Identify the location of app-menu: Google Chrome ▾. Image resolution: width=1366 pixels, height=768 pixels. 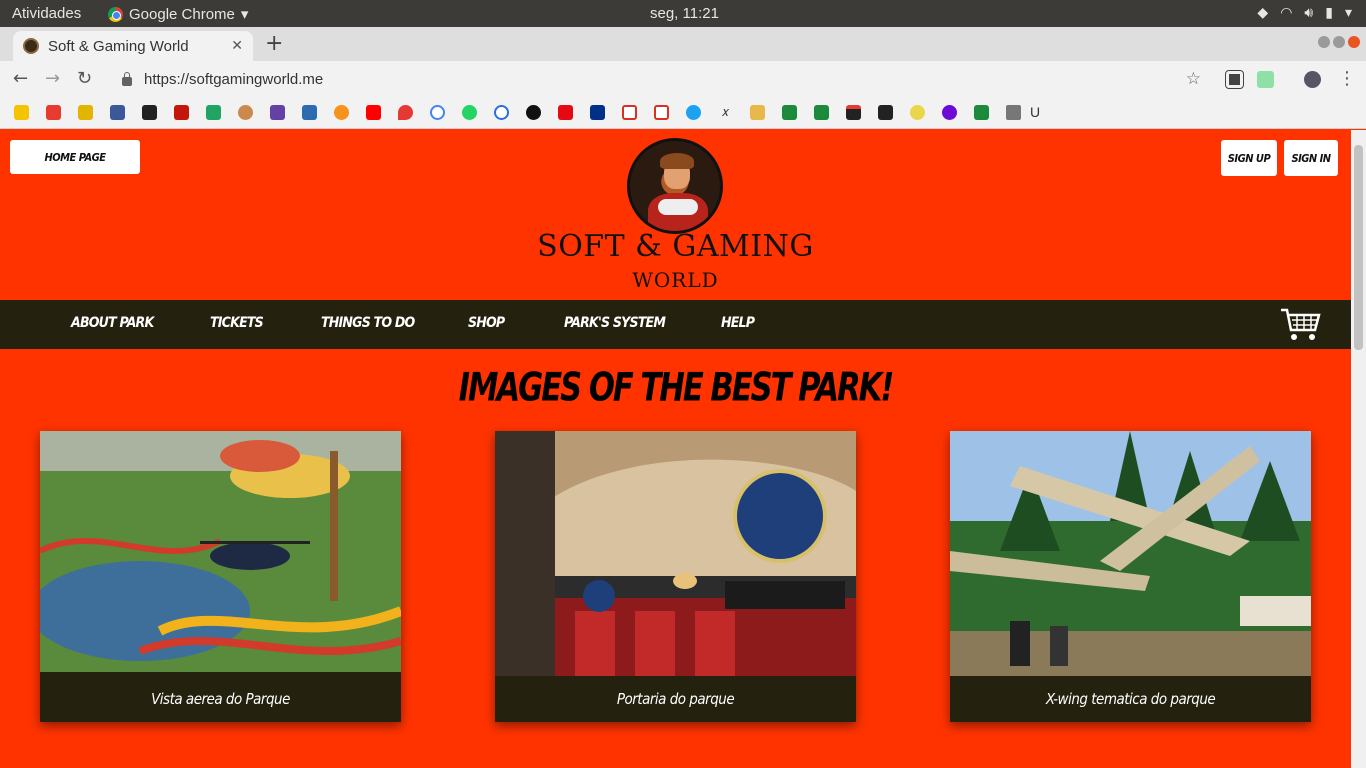
(178, 14).